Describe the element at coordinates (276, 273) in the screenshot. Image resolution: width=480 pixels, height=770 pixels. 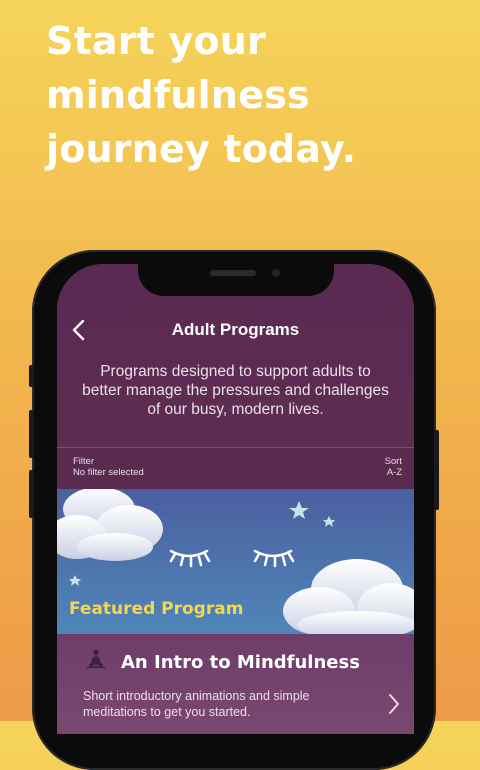
I see `front-camera` at that location.